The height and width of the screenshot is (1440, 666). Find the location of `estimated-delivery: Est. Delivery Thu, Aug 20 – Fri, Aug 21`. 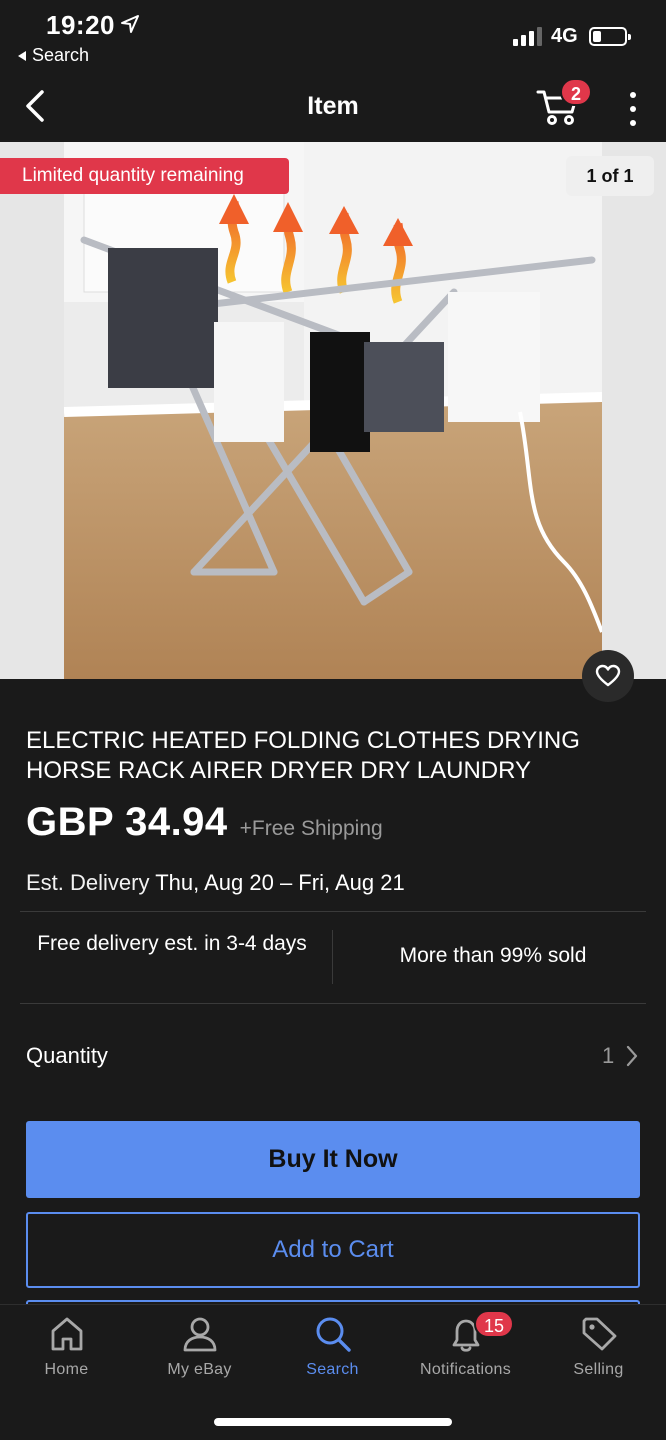

estimated-delivery: Est. Delivery Thu, Aug 20 – Fri, Aug 21 is located at coordinates (215, 883).